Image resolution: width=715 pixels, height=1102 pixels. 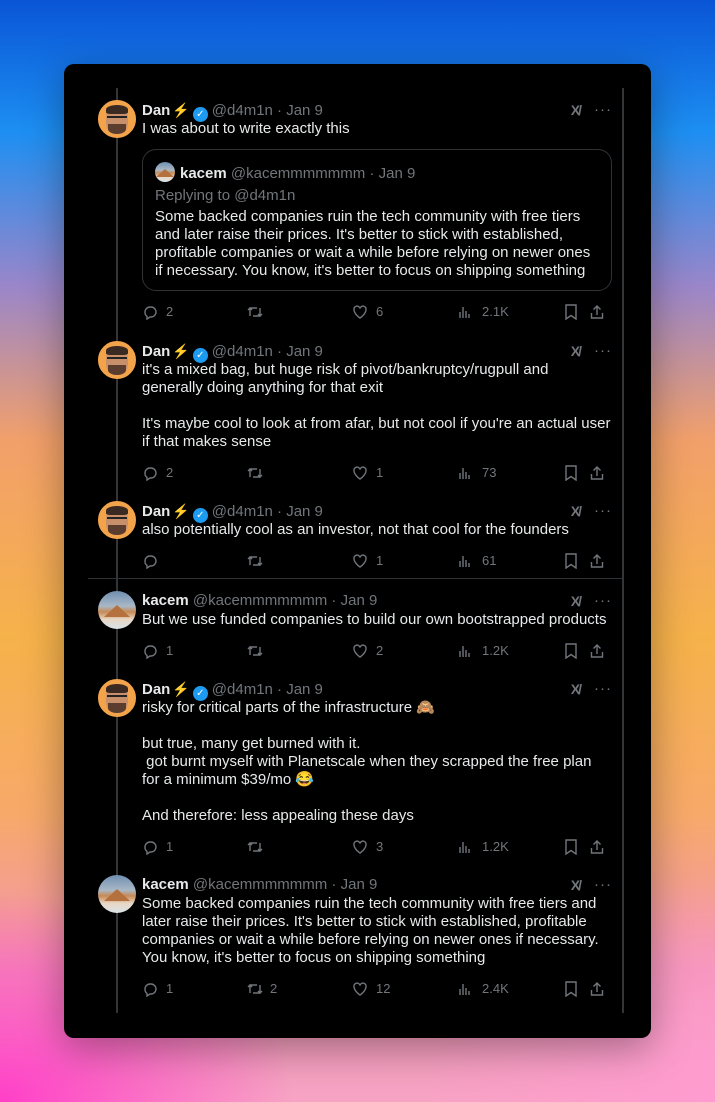 I want to click on like-button: 3, so click(x=367, y=847).